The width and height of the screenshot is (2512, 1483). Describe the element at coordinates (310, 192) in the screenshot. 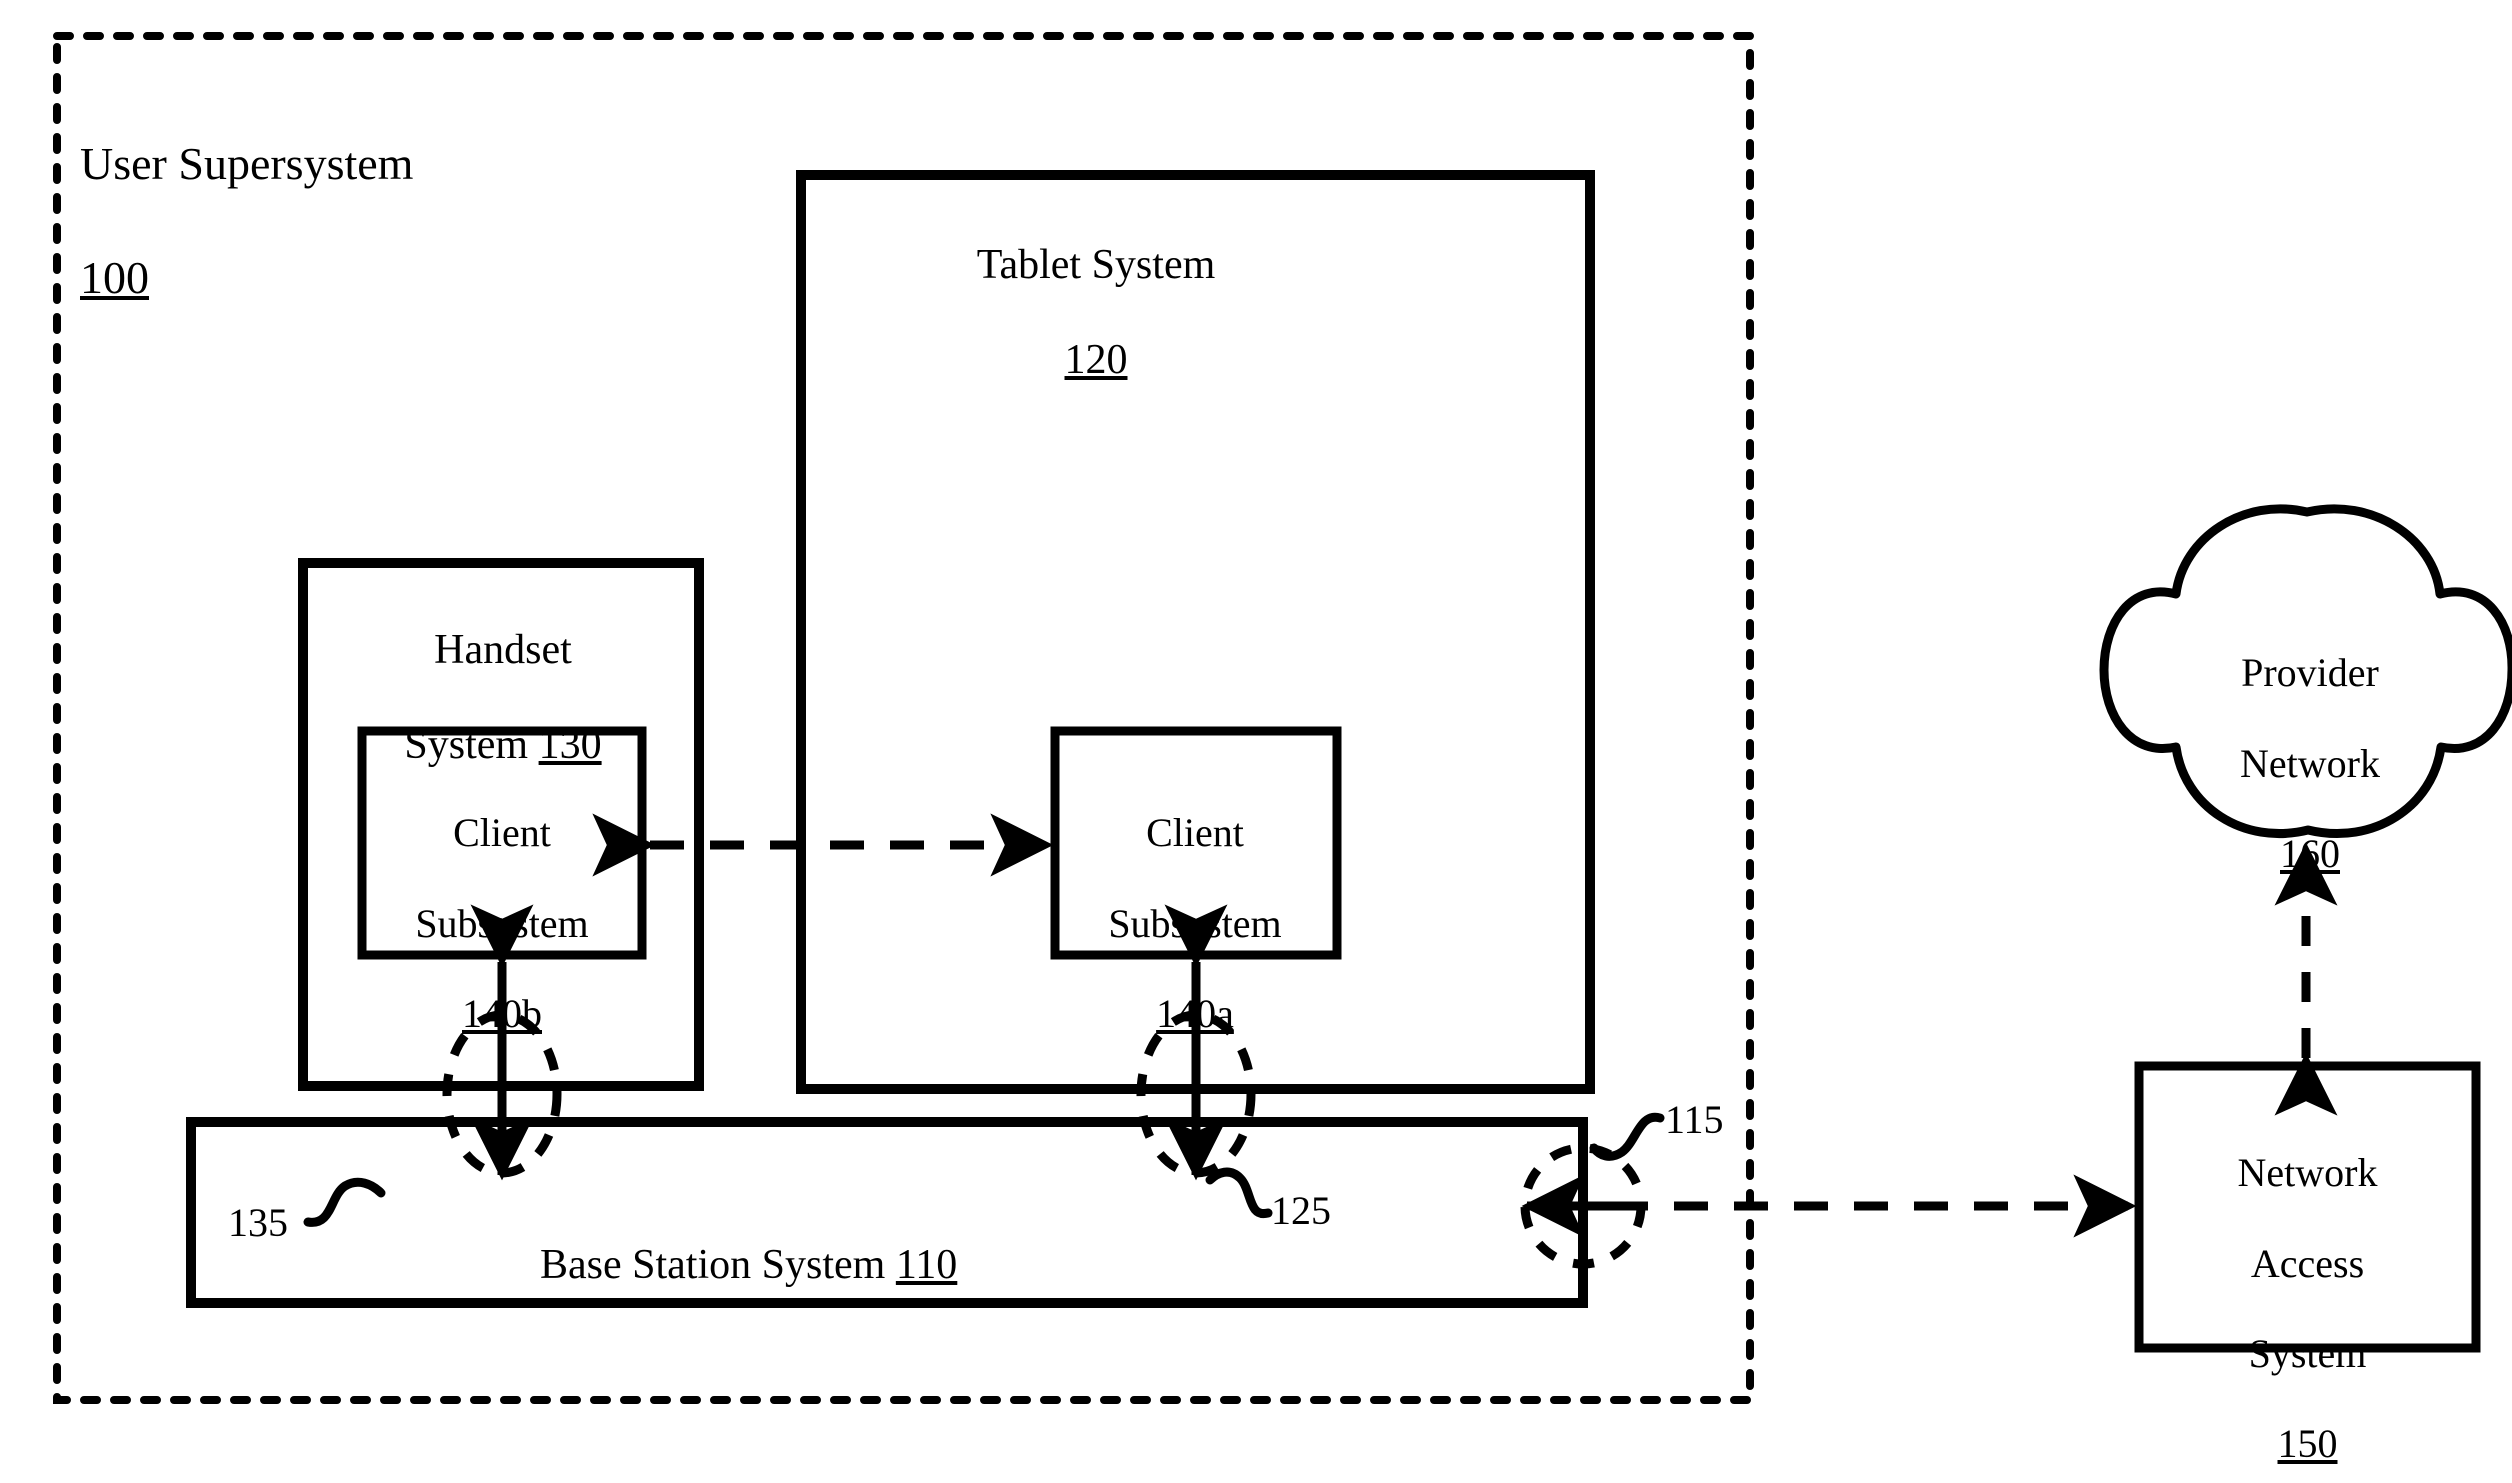

I see `user-supersystem-label: User Supersystem 100` at that location.